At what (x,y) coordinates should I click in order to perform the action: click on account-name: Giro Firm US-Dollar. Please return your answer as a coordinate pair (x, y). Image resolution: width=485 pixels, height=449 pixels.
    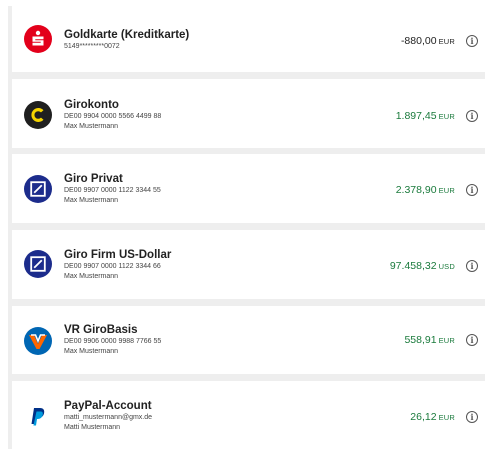
    Looking at the image, I should click on (118, 255).